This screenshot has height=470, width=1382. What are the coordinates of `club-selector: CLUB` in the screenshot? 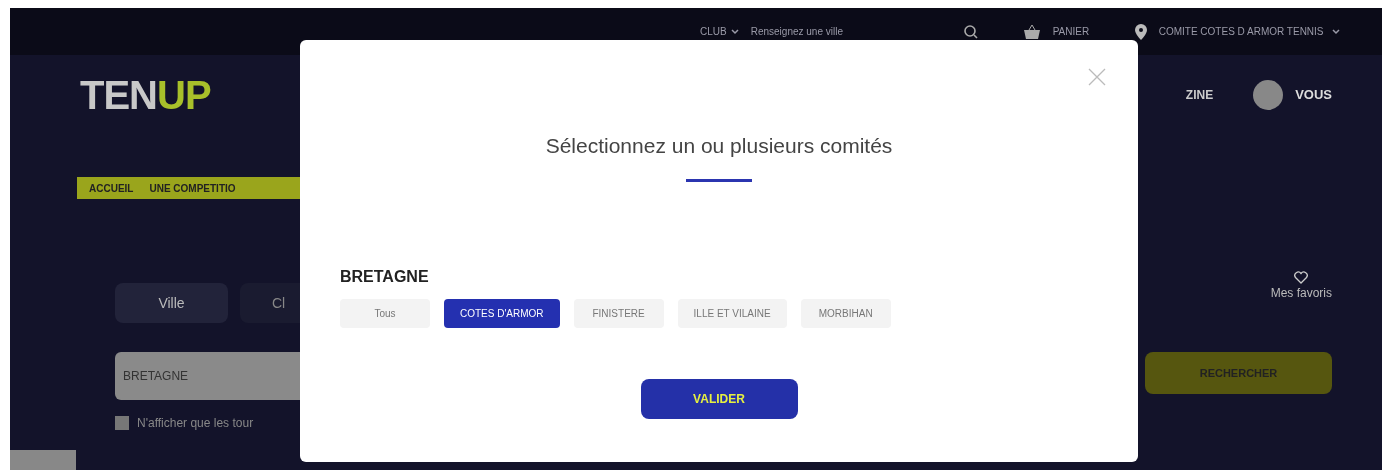 It's located at (719, 31).